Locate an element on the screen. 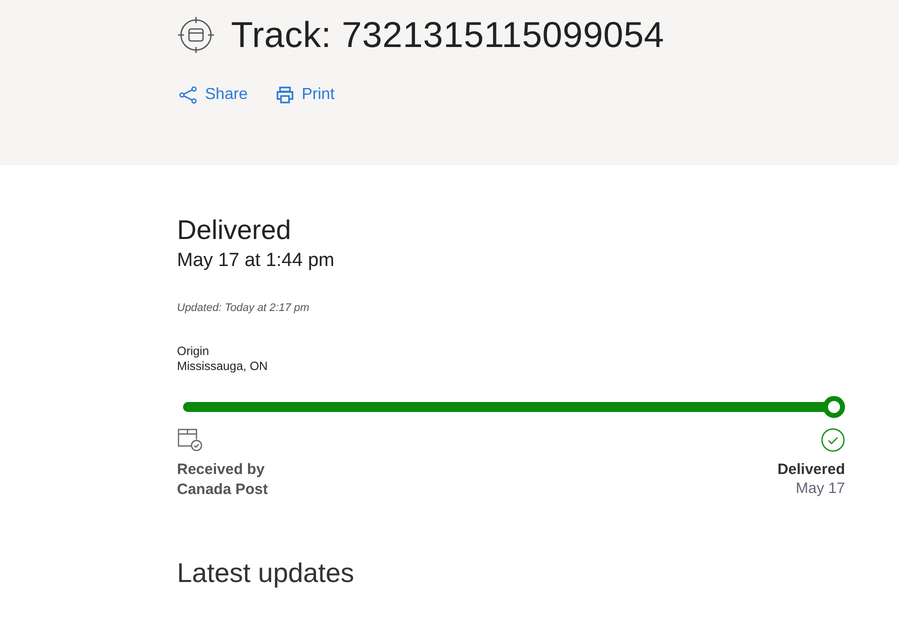 The image size is (899, 622). milestone-date: May 17 is located at coordinates (820, 488).